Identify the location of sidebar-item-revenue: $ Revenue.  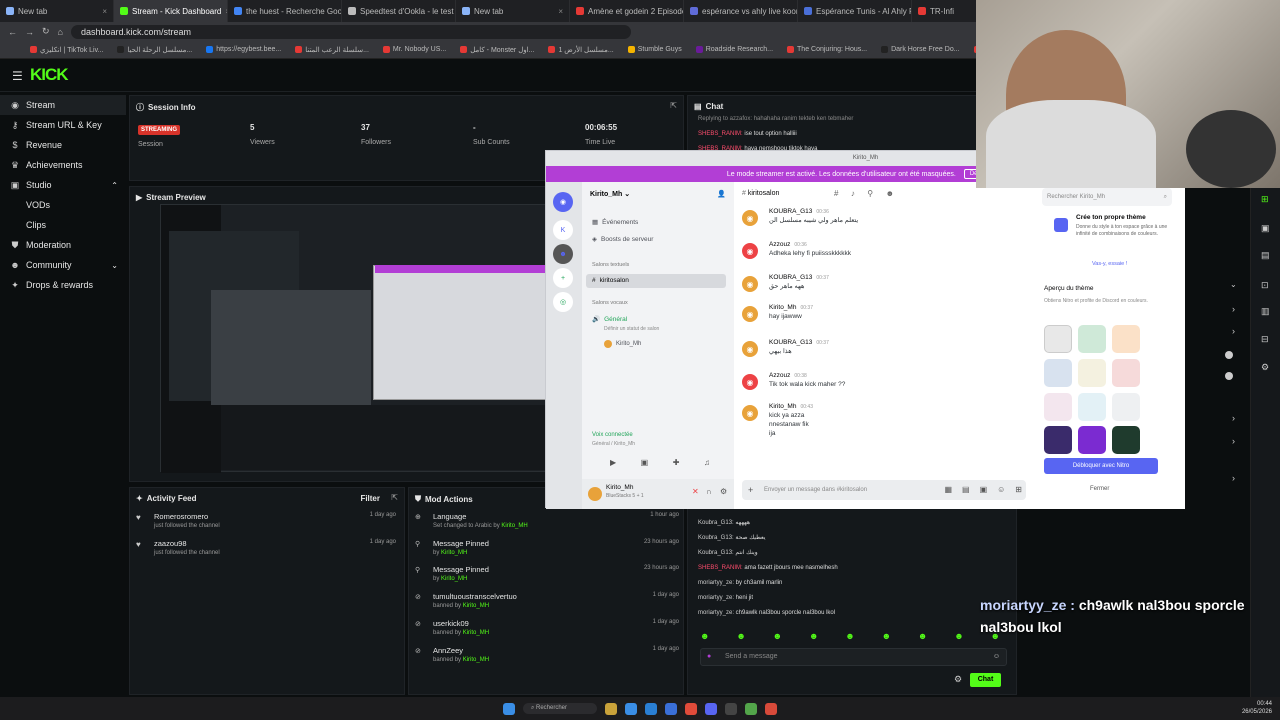
(63, 145).